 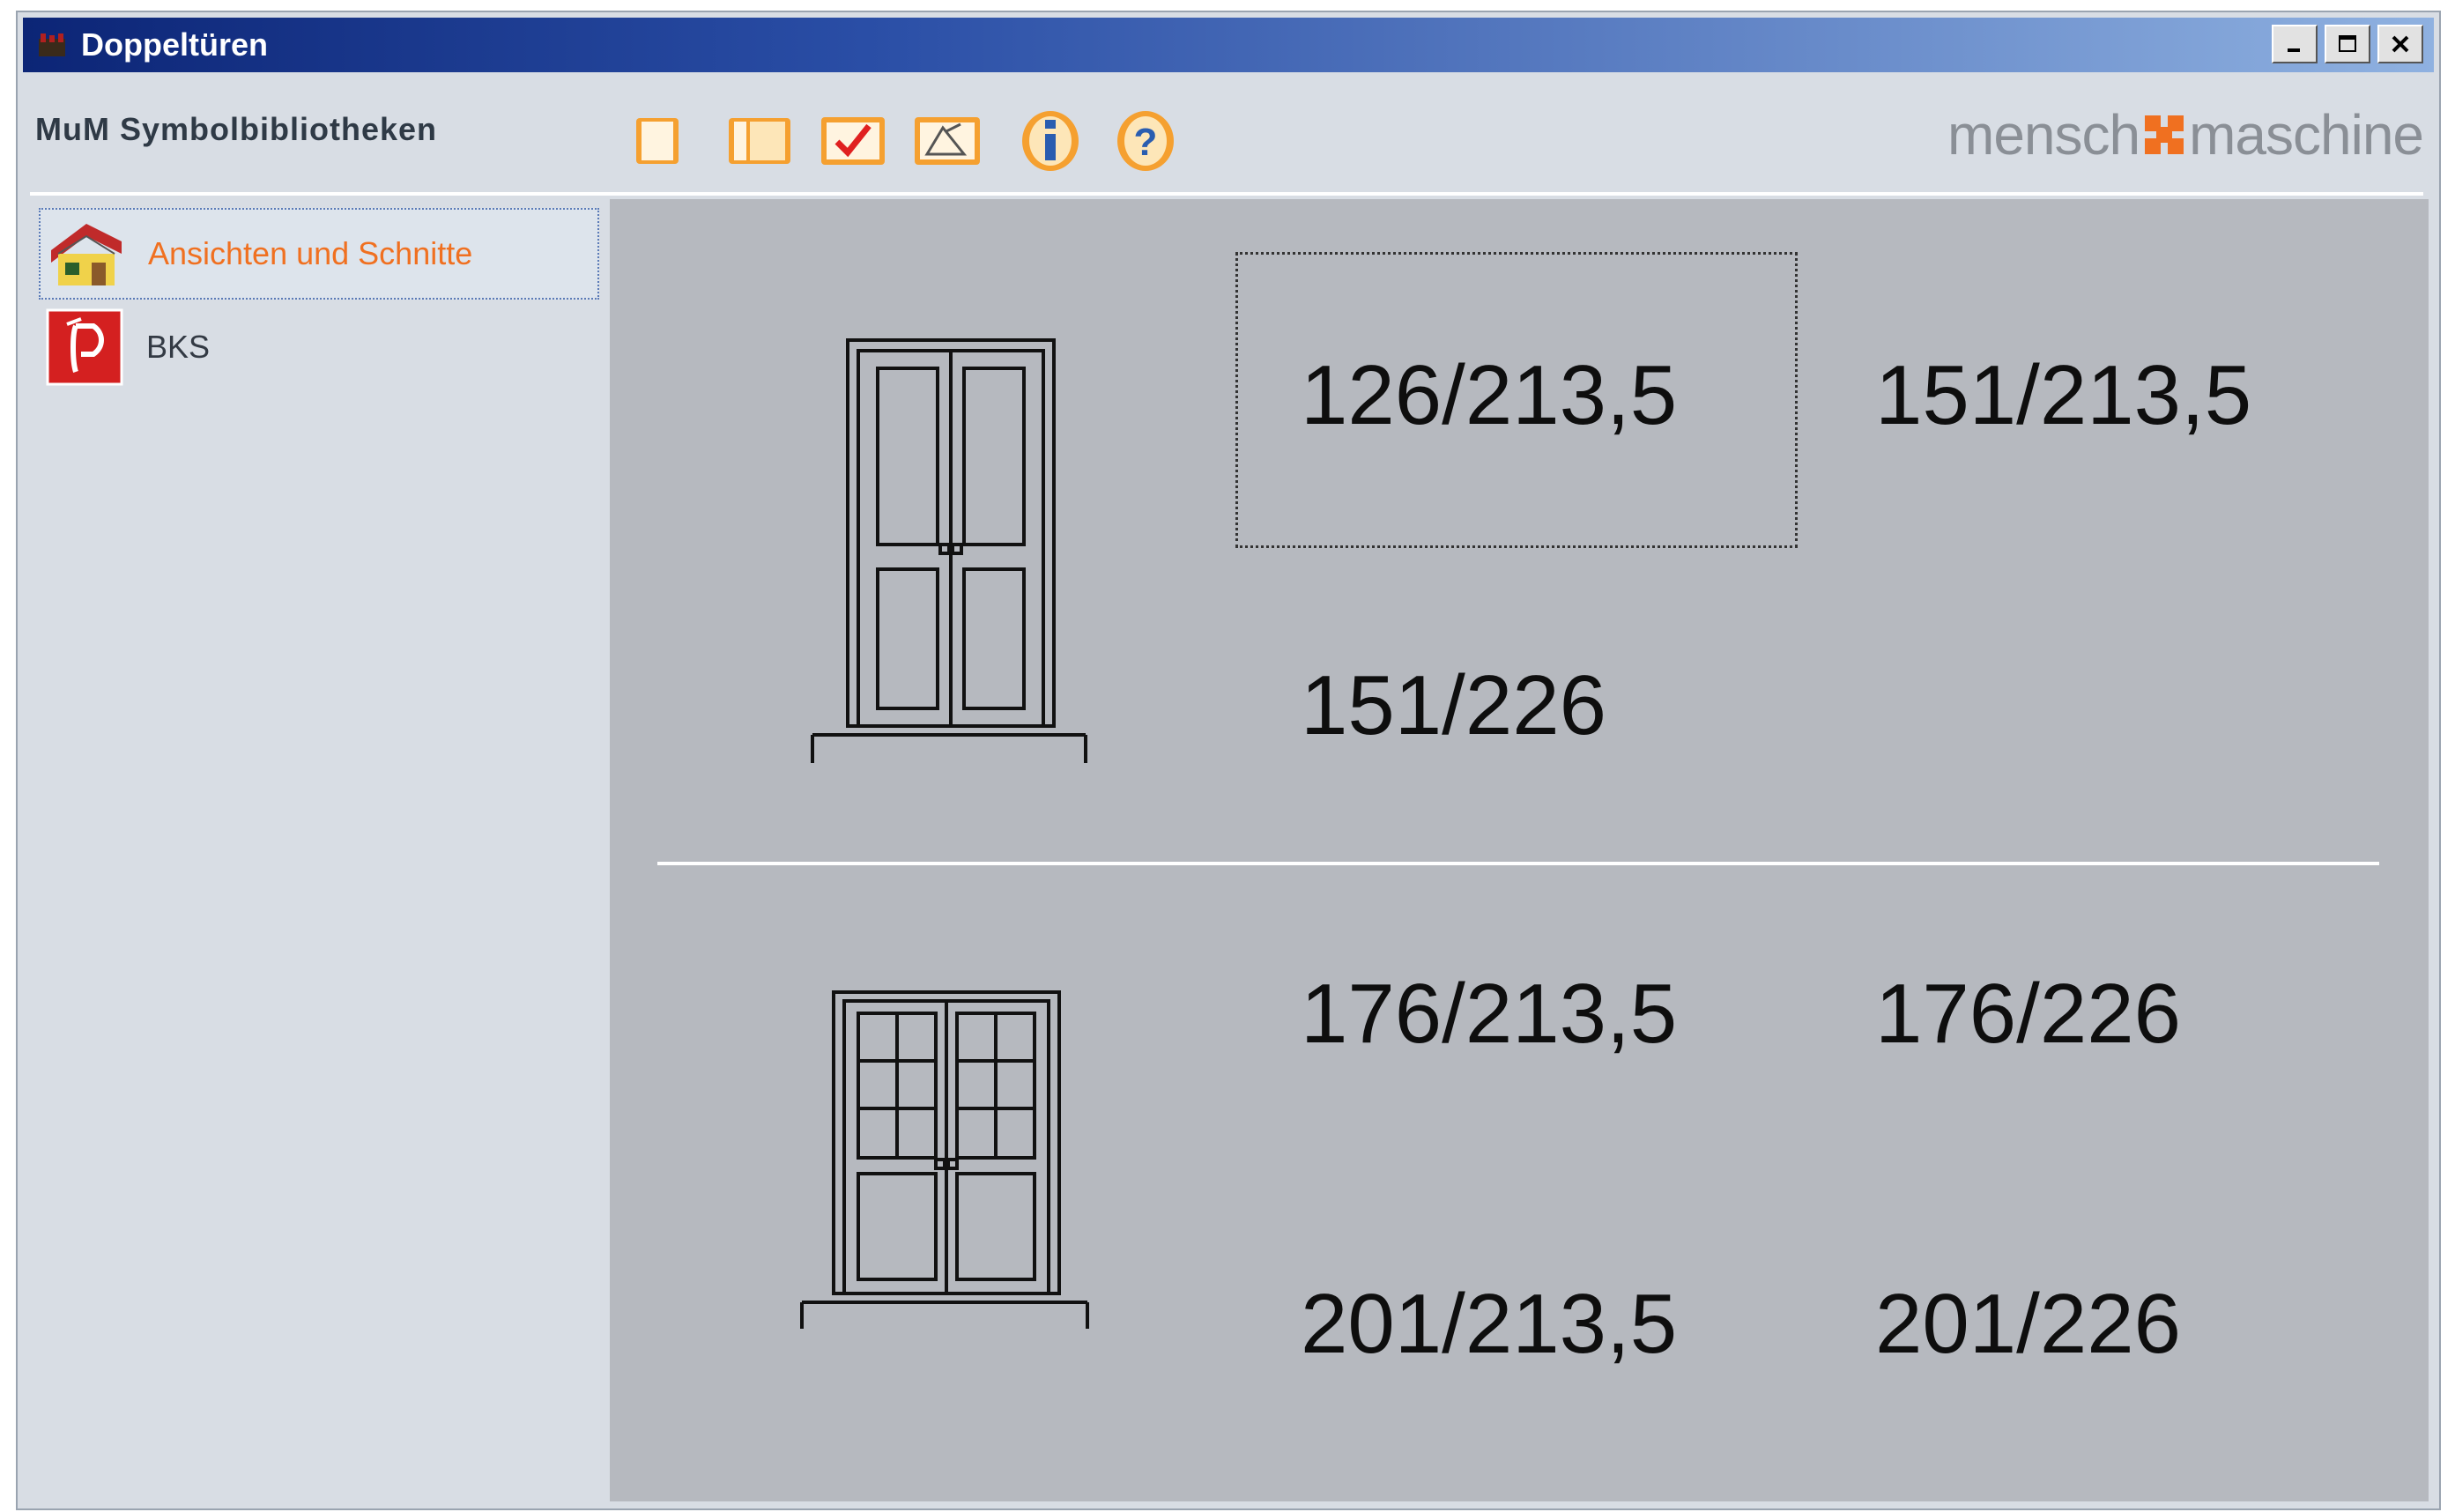 I want to click on title-bar: Doppeltüren, so click(x=1228, y=45).